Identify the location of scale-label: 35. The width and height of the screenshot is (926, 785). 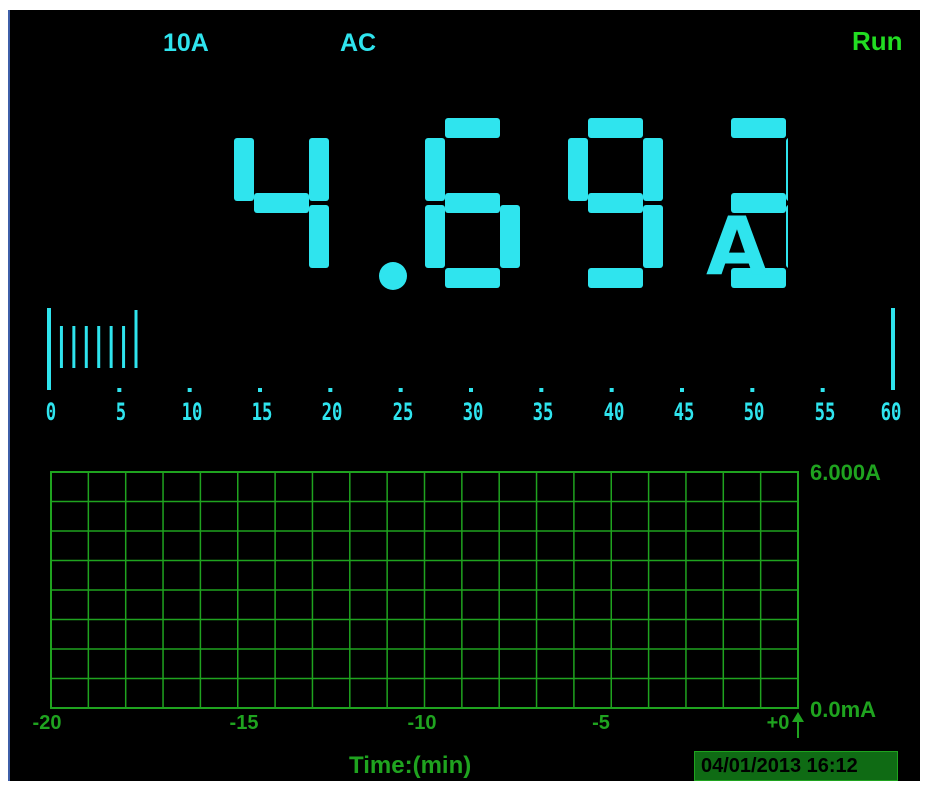
(543, 412).